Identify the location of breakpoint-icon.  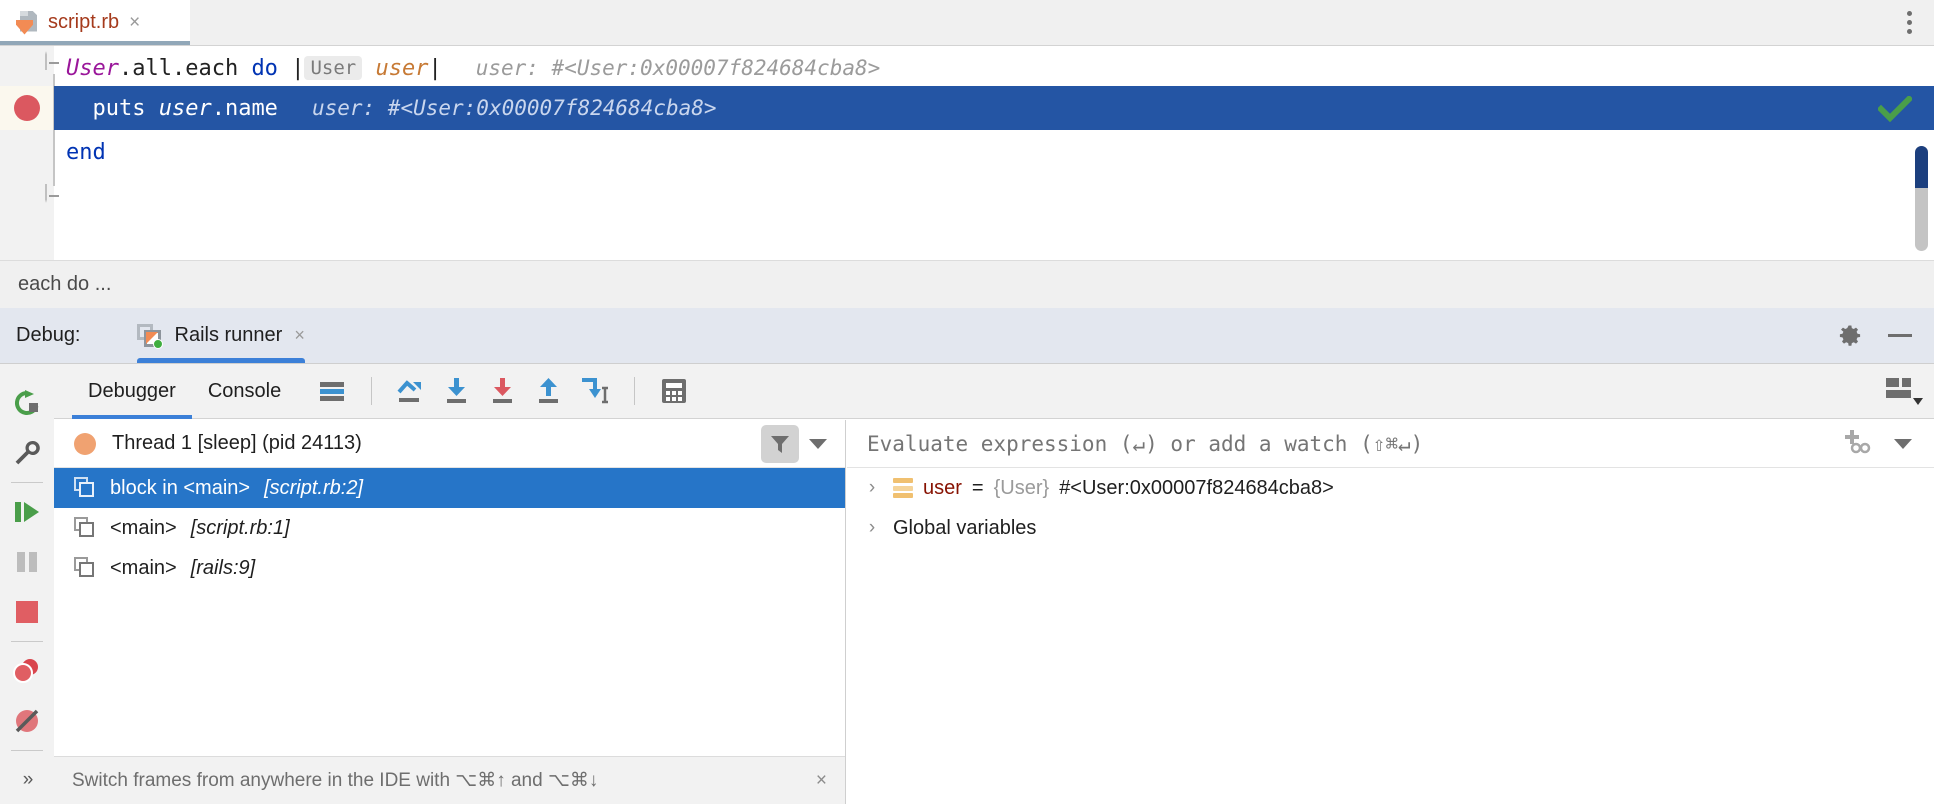
(27, 108).